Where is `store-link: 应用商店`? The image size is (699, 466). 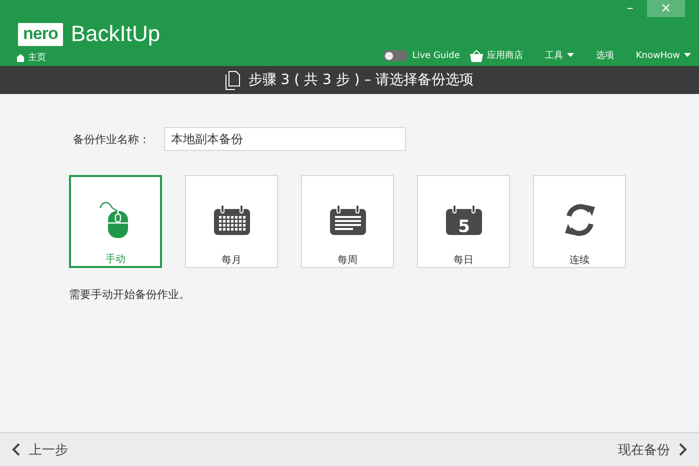
store-link: 应用商店 is located at coordinates (496, 55).